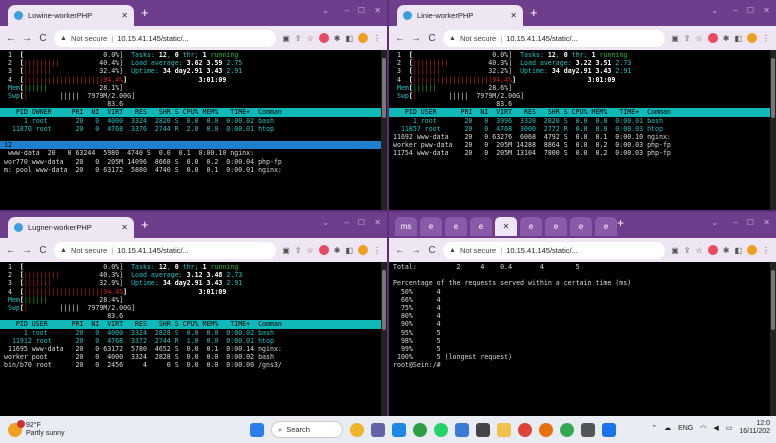  Describe the element at coordinates (703, 428) in the screenshot. I see `wifi-icon: ◠` at that location.